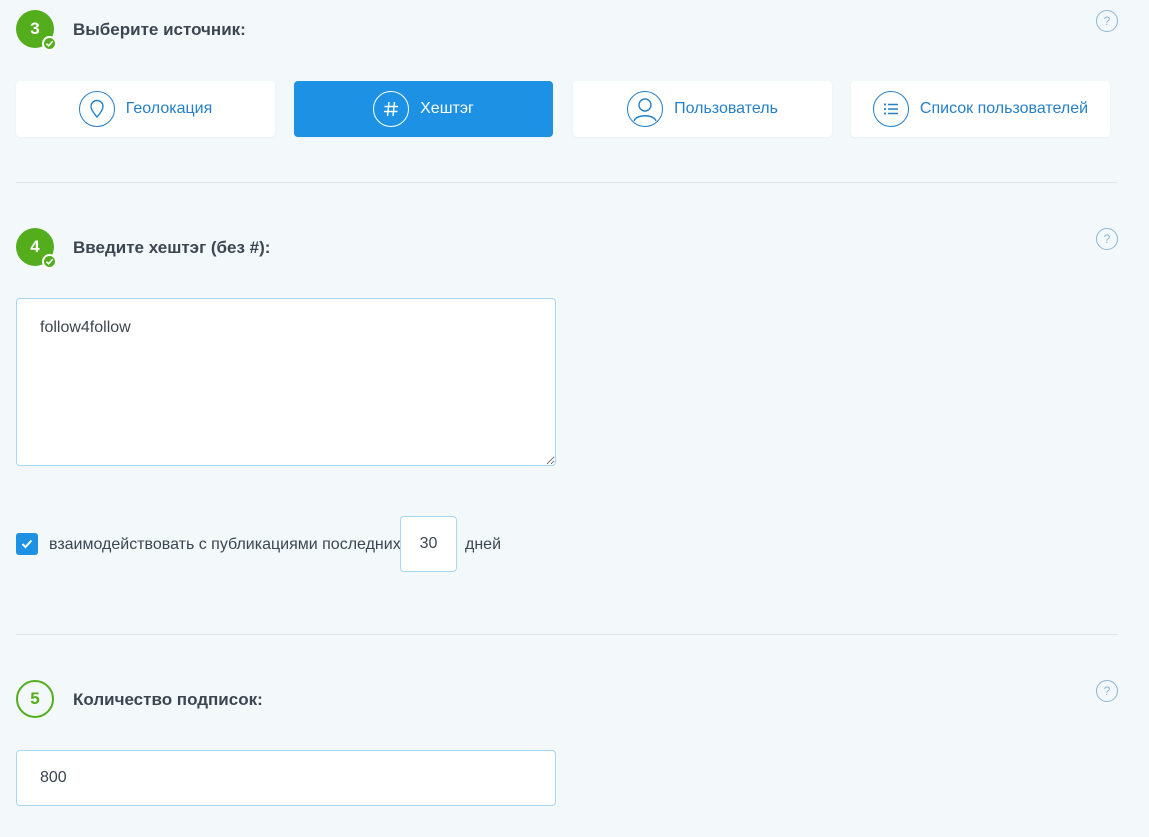  What do you see at coordinates (168, 699) in the screenshot?
I see `step-5-title: Количество подписок:` at bounding box center [168, 699].